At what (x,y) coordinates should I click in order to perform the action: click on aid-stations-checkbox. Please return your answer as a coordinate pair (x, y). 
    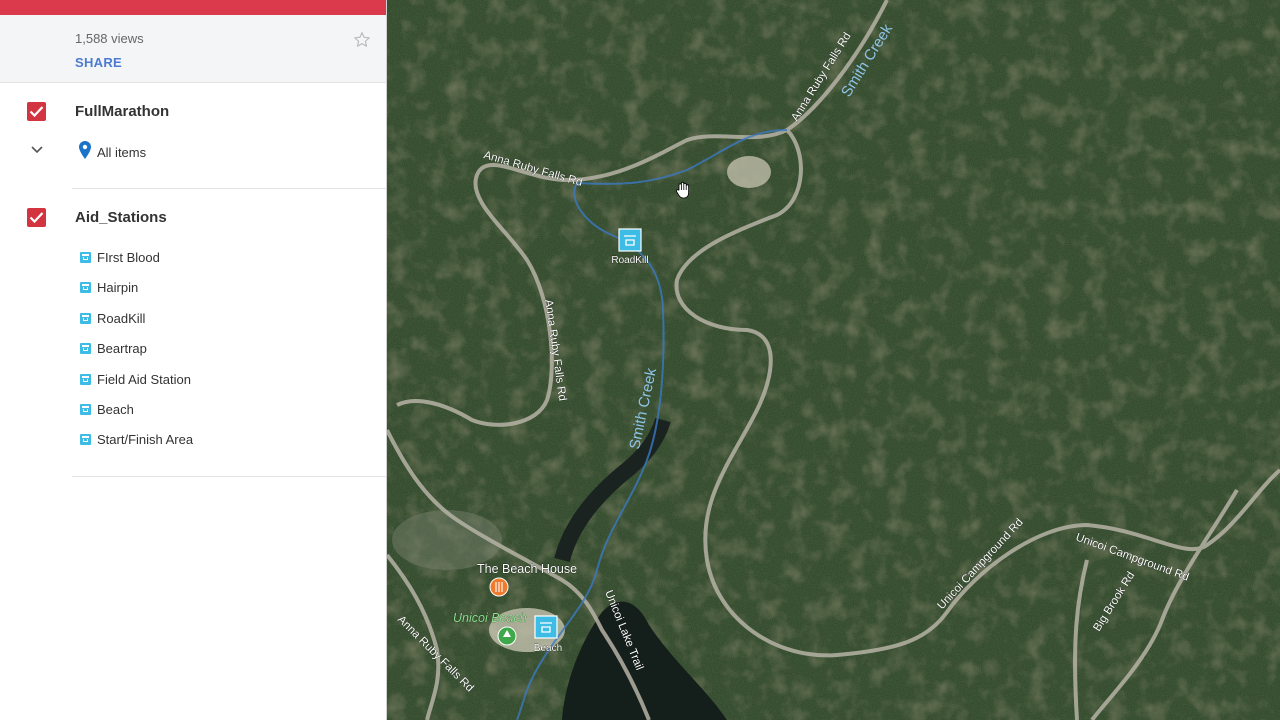
    Looking at the image, I should click on (36, 217).